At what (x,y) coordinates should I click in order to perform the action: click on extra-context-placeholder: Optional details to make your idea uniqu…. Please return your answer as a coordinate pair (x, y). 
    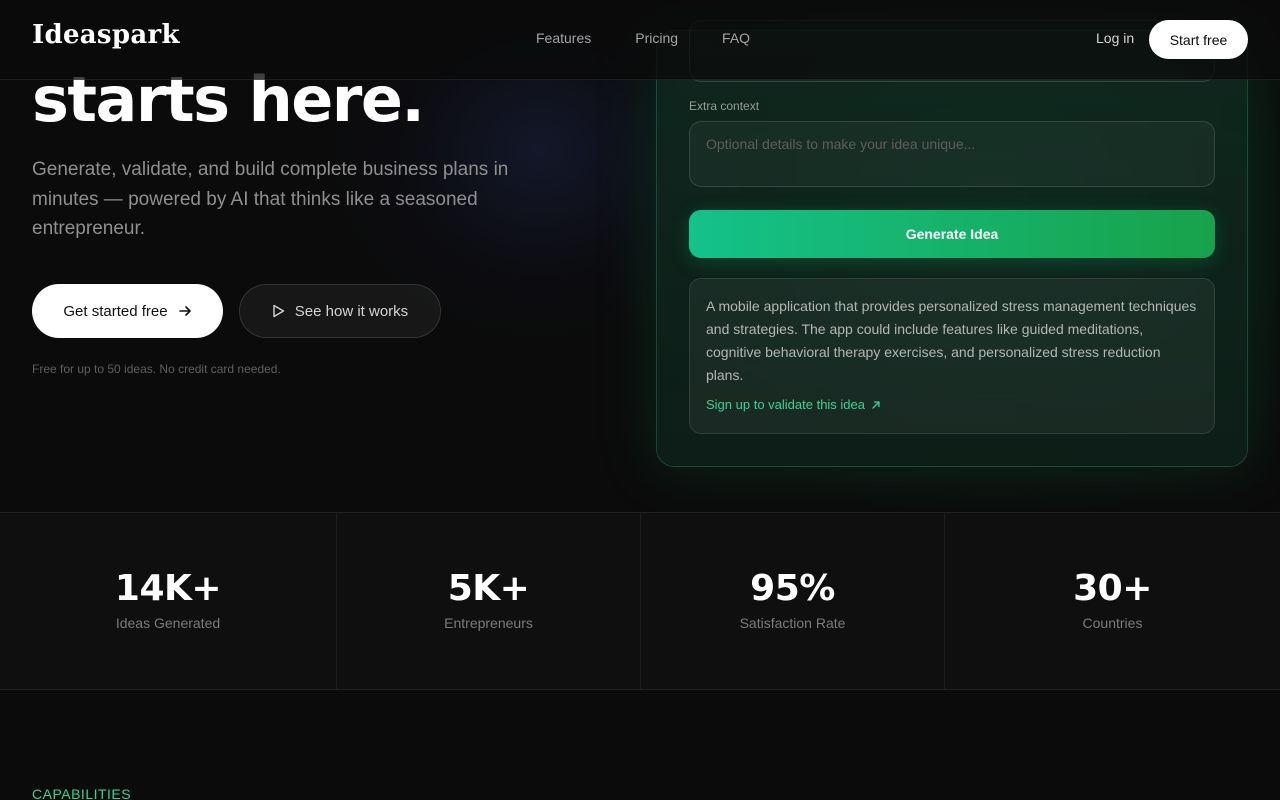
    Looking at the image, I should click on (841, 144).